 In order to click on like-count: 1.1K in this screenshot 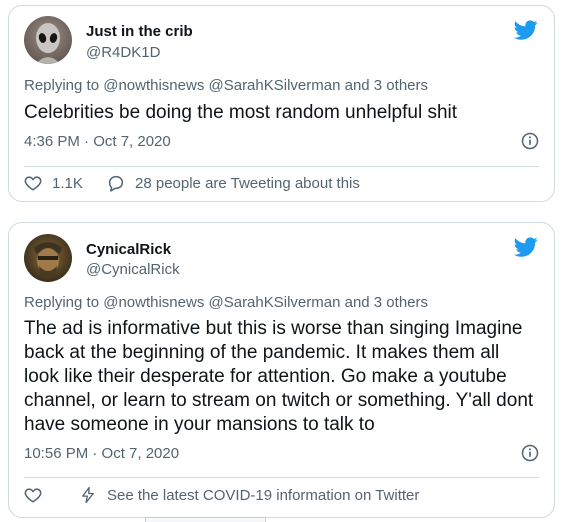, I will do `click(67, 183)`.